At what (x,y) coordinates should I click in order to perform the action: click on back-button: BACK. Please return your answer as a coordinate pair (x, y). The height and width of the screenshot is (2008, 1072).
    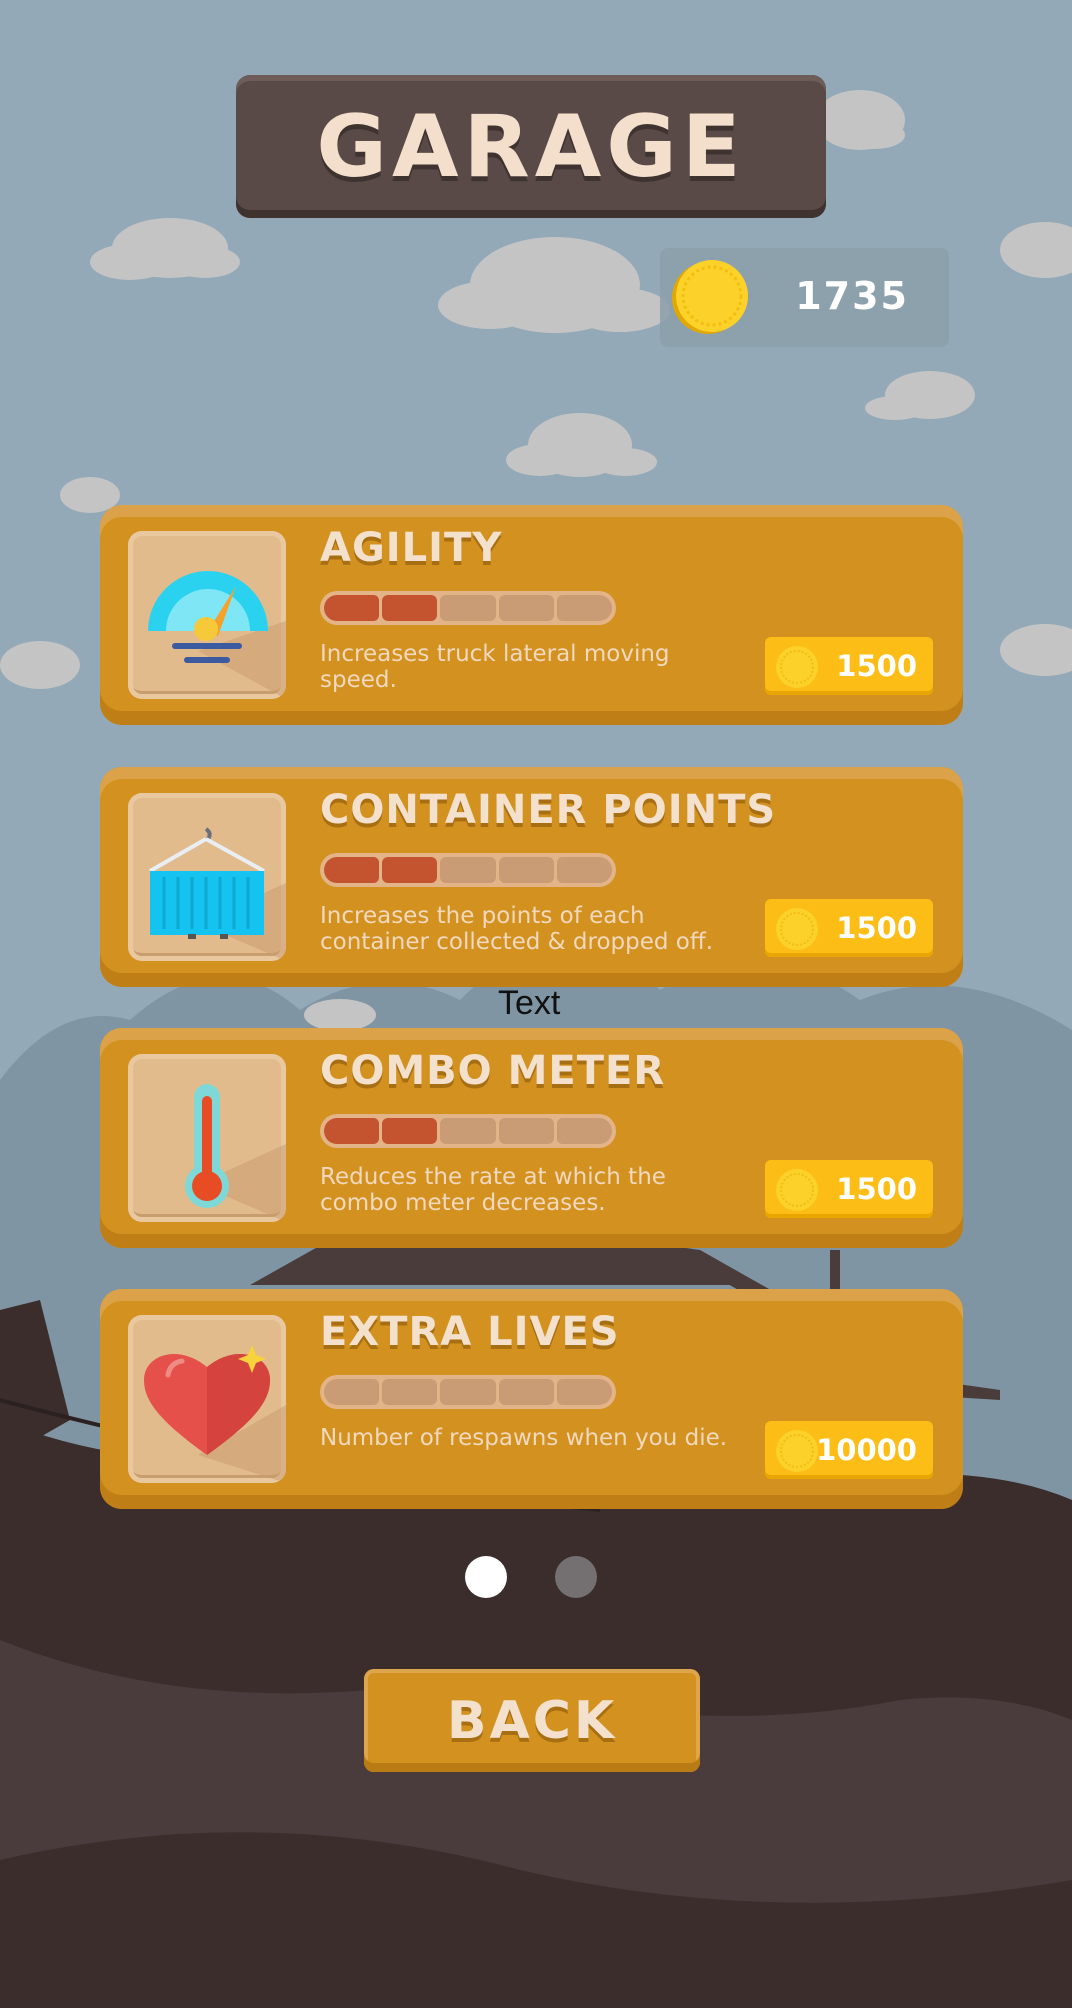
    Looking at the image, I should click on (532, 1720).